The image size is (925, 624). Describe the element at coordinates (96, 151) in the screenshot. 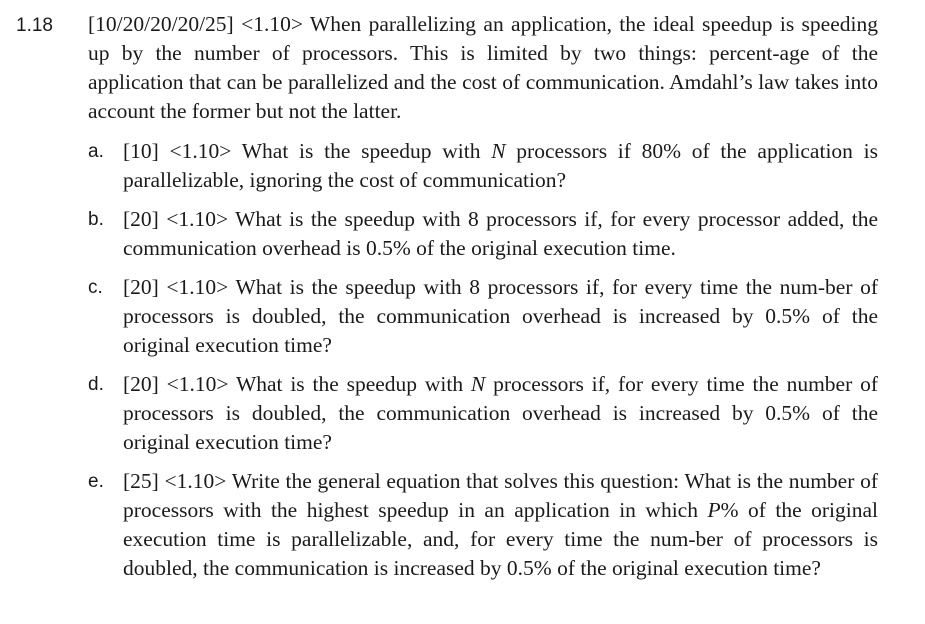

I see `subquestion-letter: a.` at that location.